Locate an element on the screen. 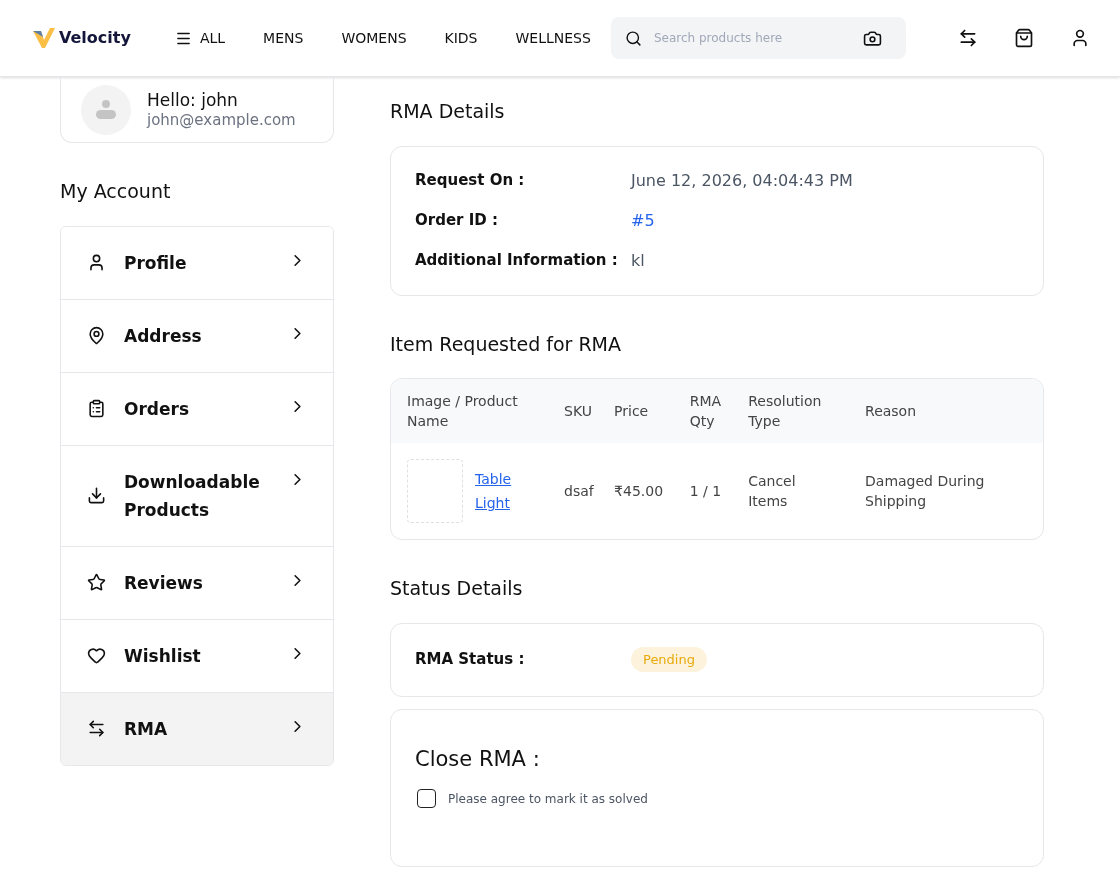 This screenshot has width=1120, height=880. avatar is located at coordinates (106, 109).